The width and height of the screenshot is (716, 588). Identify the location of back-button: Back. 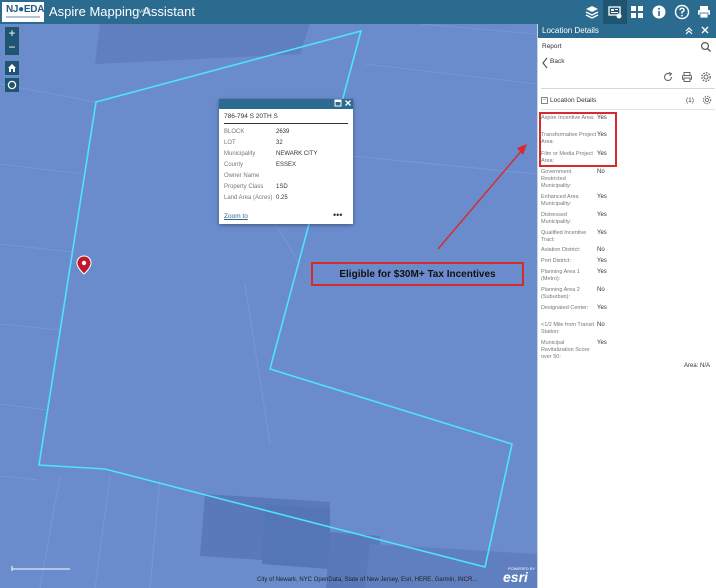
(552, 62).